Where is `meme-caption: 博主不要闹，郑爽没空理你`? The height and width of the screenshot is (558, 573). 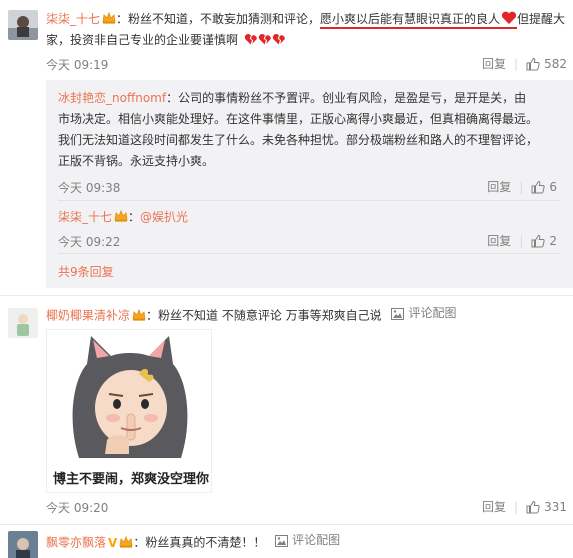
meme-caption: 博主不要闹，郑爽没空理你 is located at coordinates (131, 479).